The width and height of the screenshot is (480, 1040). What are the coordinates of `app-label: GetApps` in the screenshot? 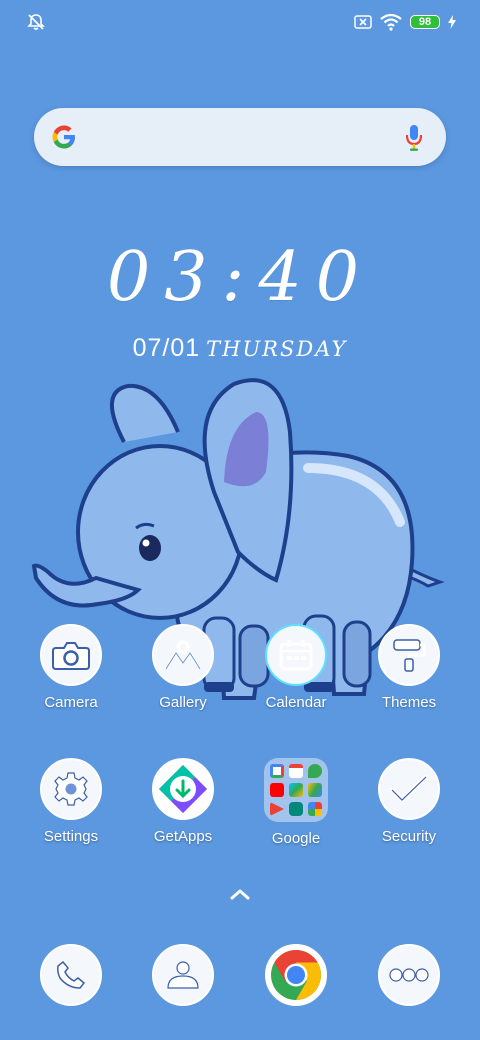 It's located at (183, 836).